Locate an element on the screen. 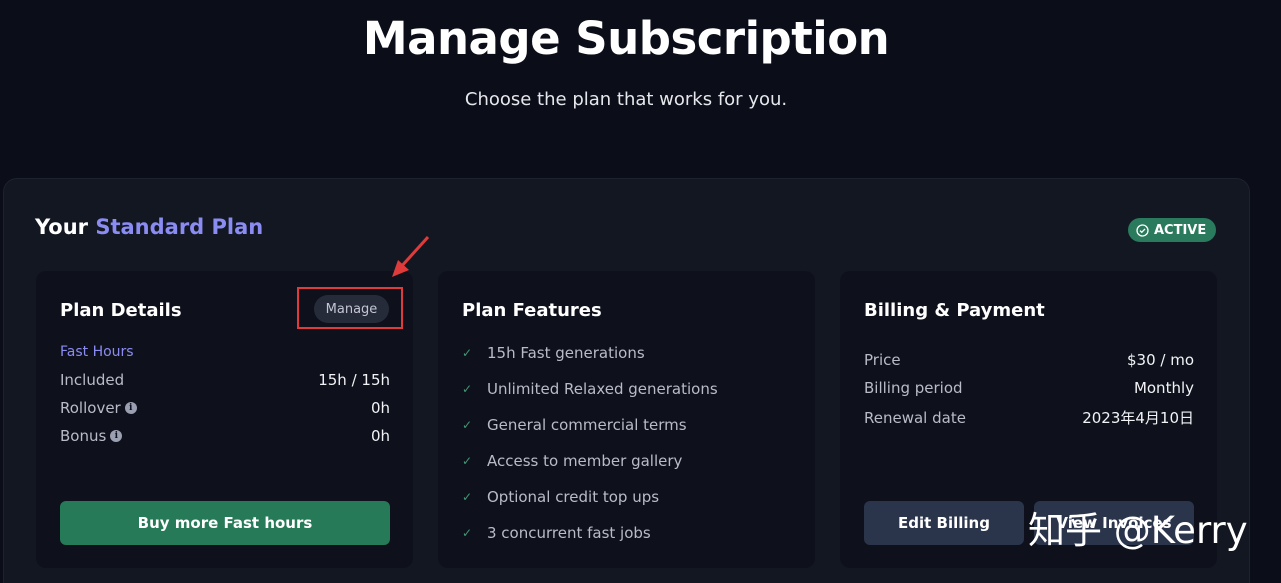 This screenshot has height=583, width=1281. check-circle-icon is located at coordinates (1142, 230).